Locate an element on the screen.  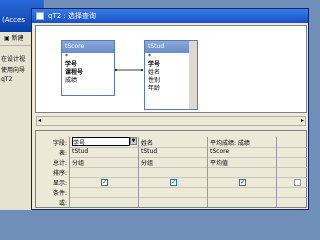
field-list-item: * is located at coordinates (89, 57).